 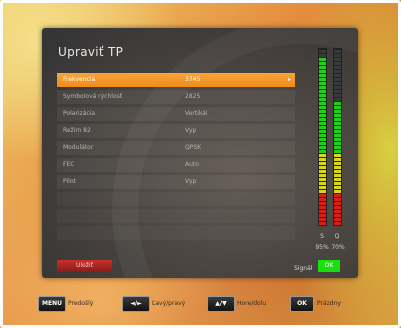 What do you see at coordinates (176, 148) in the screenshot?
I see `row-modulator: Modulátor QPSK` at bounding box center [176, 148].